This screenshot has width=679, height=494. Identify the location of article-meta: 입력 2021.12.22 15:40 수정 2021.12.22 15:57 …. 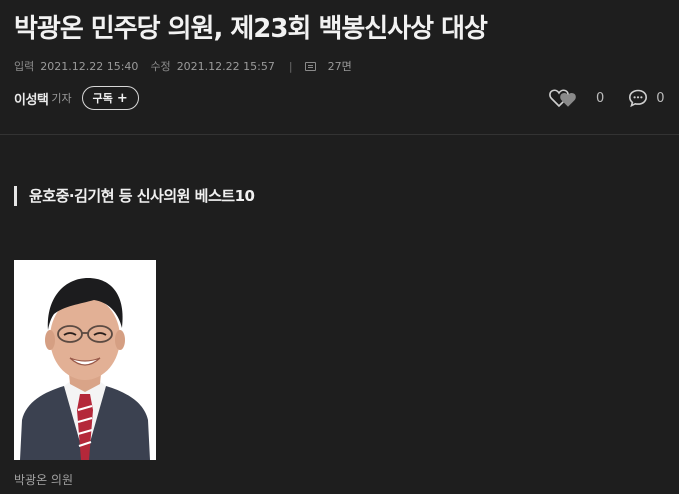
(189, 66).